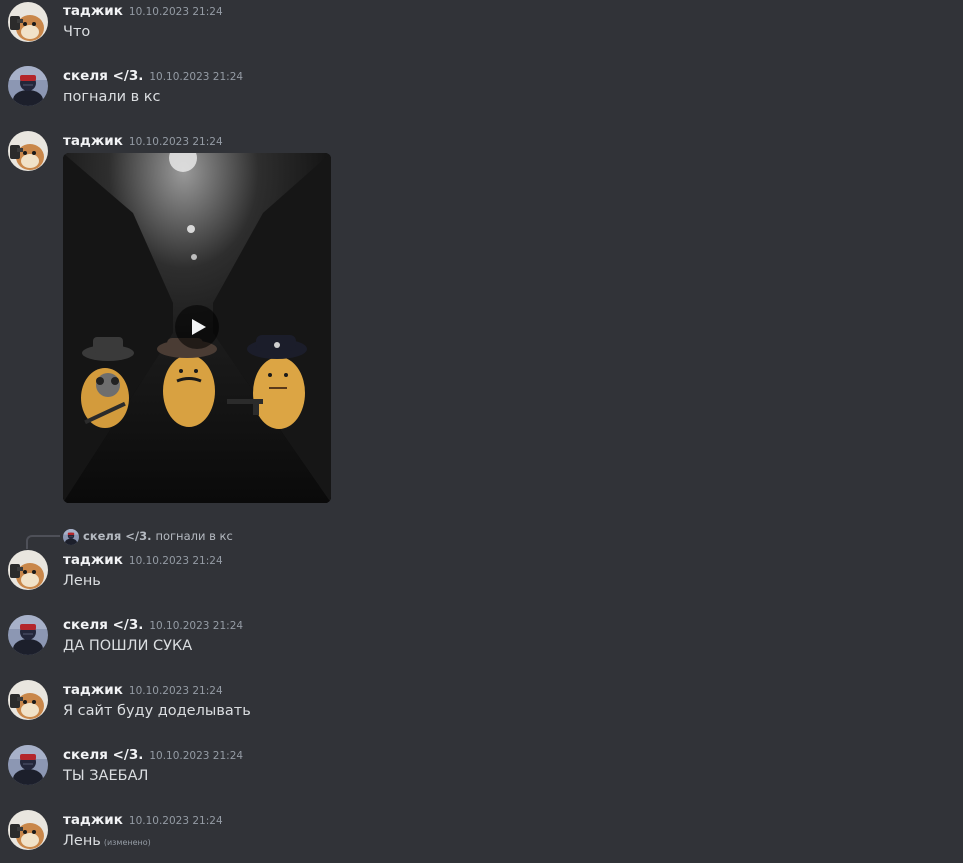 This screenshot has width=963, height=863. I want to click on play-icon, so click(197, 327).